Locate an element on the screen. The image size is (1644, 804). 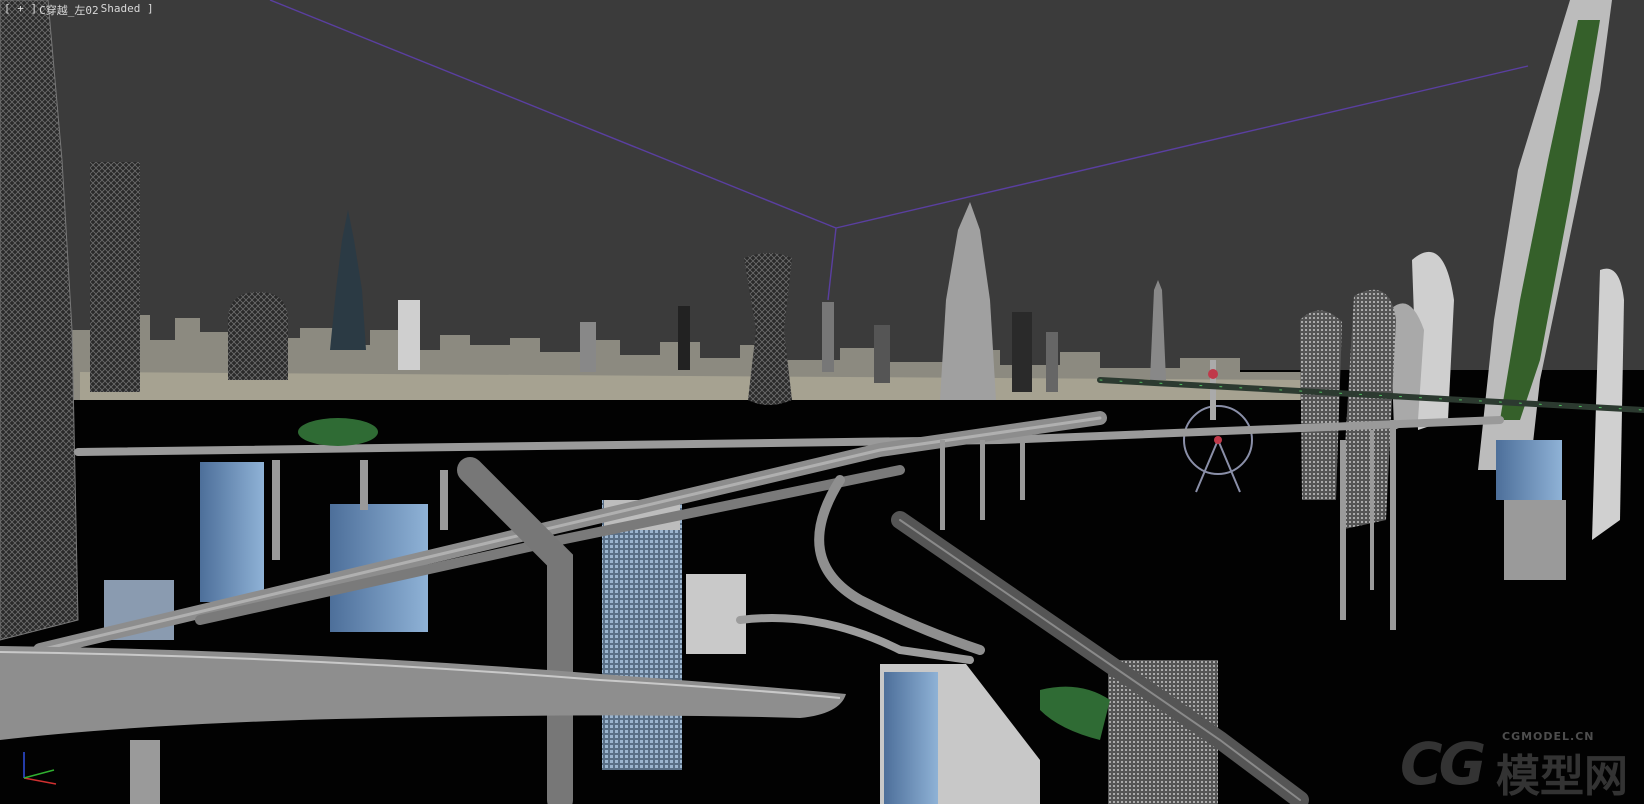
green-patch is located at coordinates (338, 432).